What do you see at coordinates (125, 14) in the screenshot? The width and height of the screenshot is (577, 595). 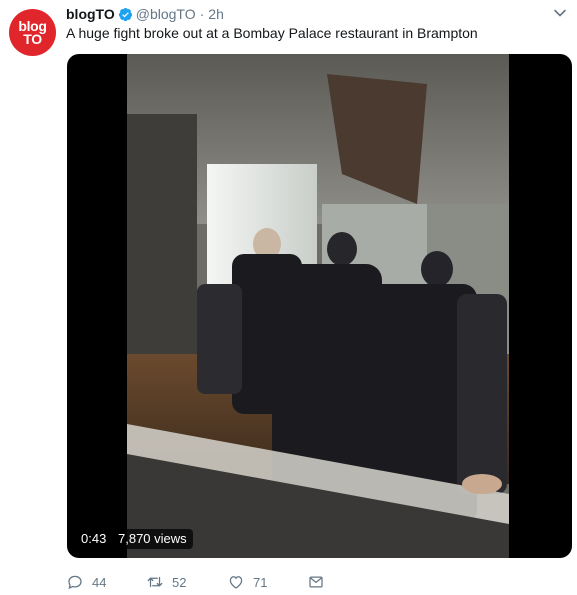 I see `verified-badge-icon` at bounding box center [125, 14].